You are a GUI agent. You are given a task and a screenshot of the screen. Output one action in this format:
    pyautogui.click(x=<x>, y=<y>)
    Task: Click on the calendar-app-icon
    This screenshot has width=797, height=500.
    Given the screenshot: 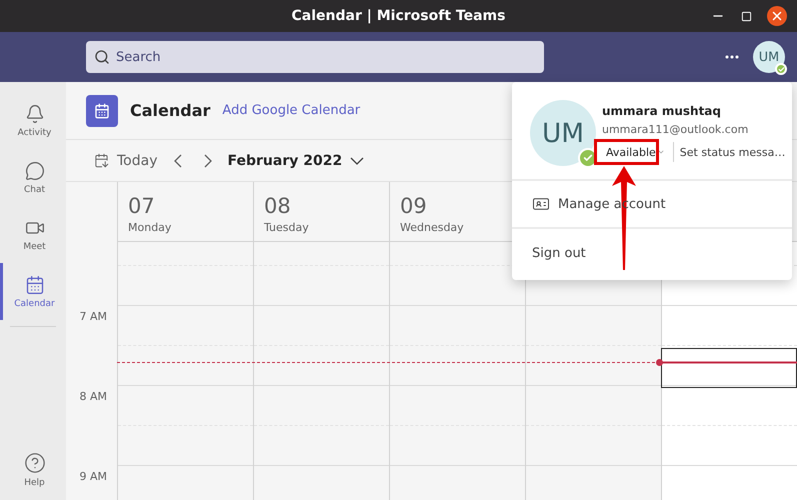 What is the action you would take?
    pyautogui.click(x=102, y=110)
    